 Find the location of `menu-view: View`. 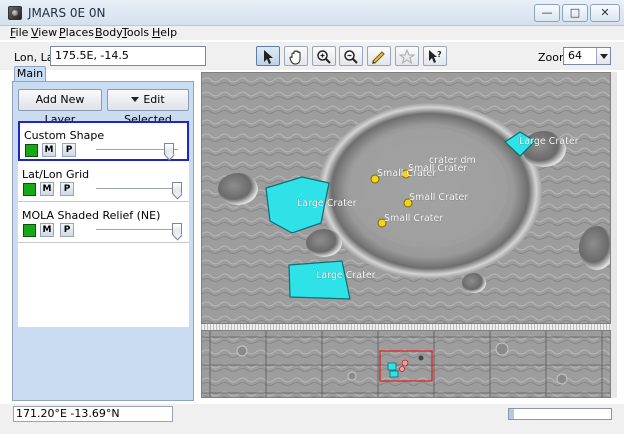

menu-view: View is located at coordinates (44, 33).